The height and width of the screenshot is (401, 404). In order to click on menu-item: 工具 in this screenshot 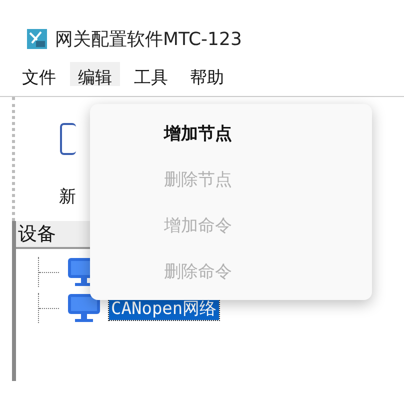, I will do `click(151, 74)`.